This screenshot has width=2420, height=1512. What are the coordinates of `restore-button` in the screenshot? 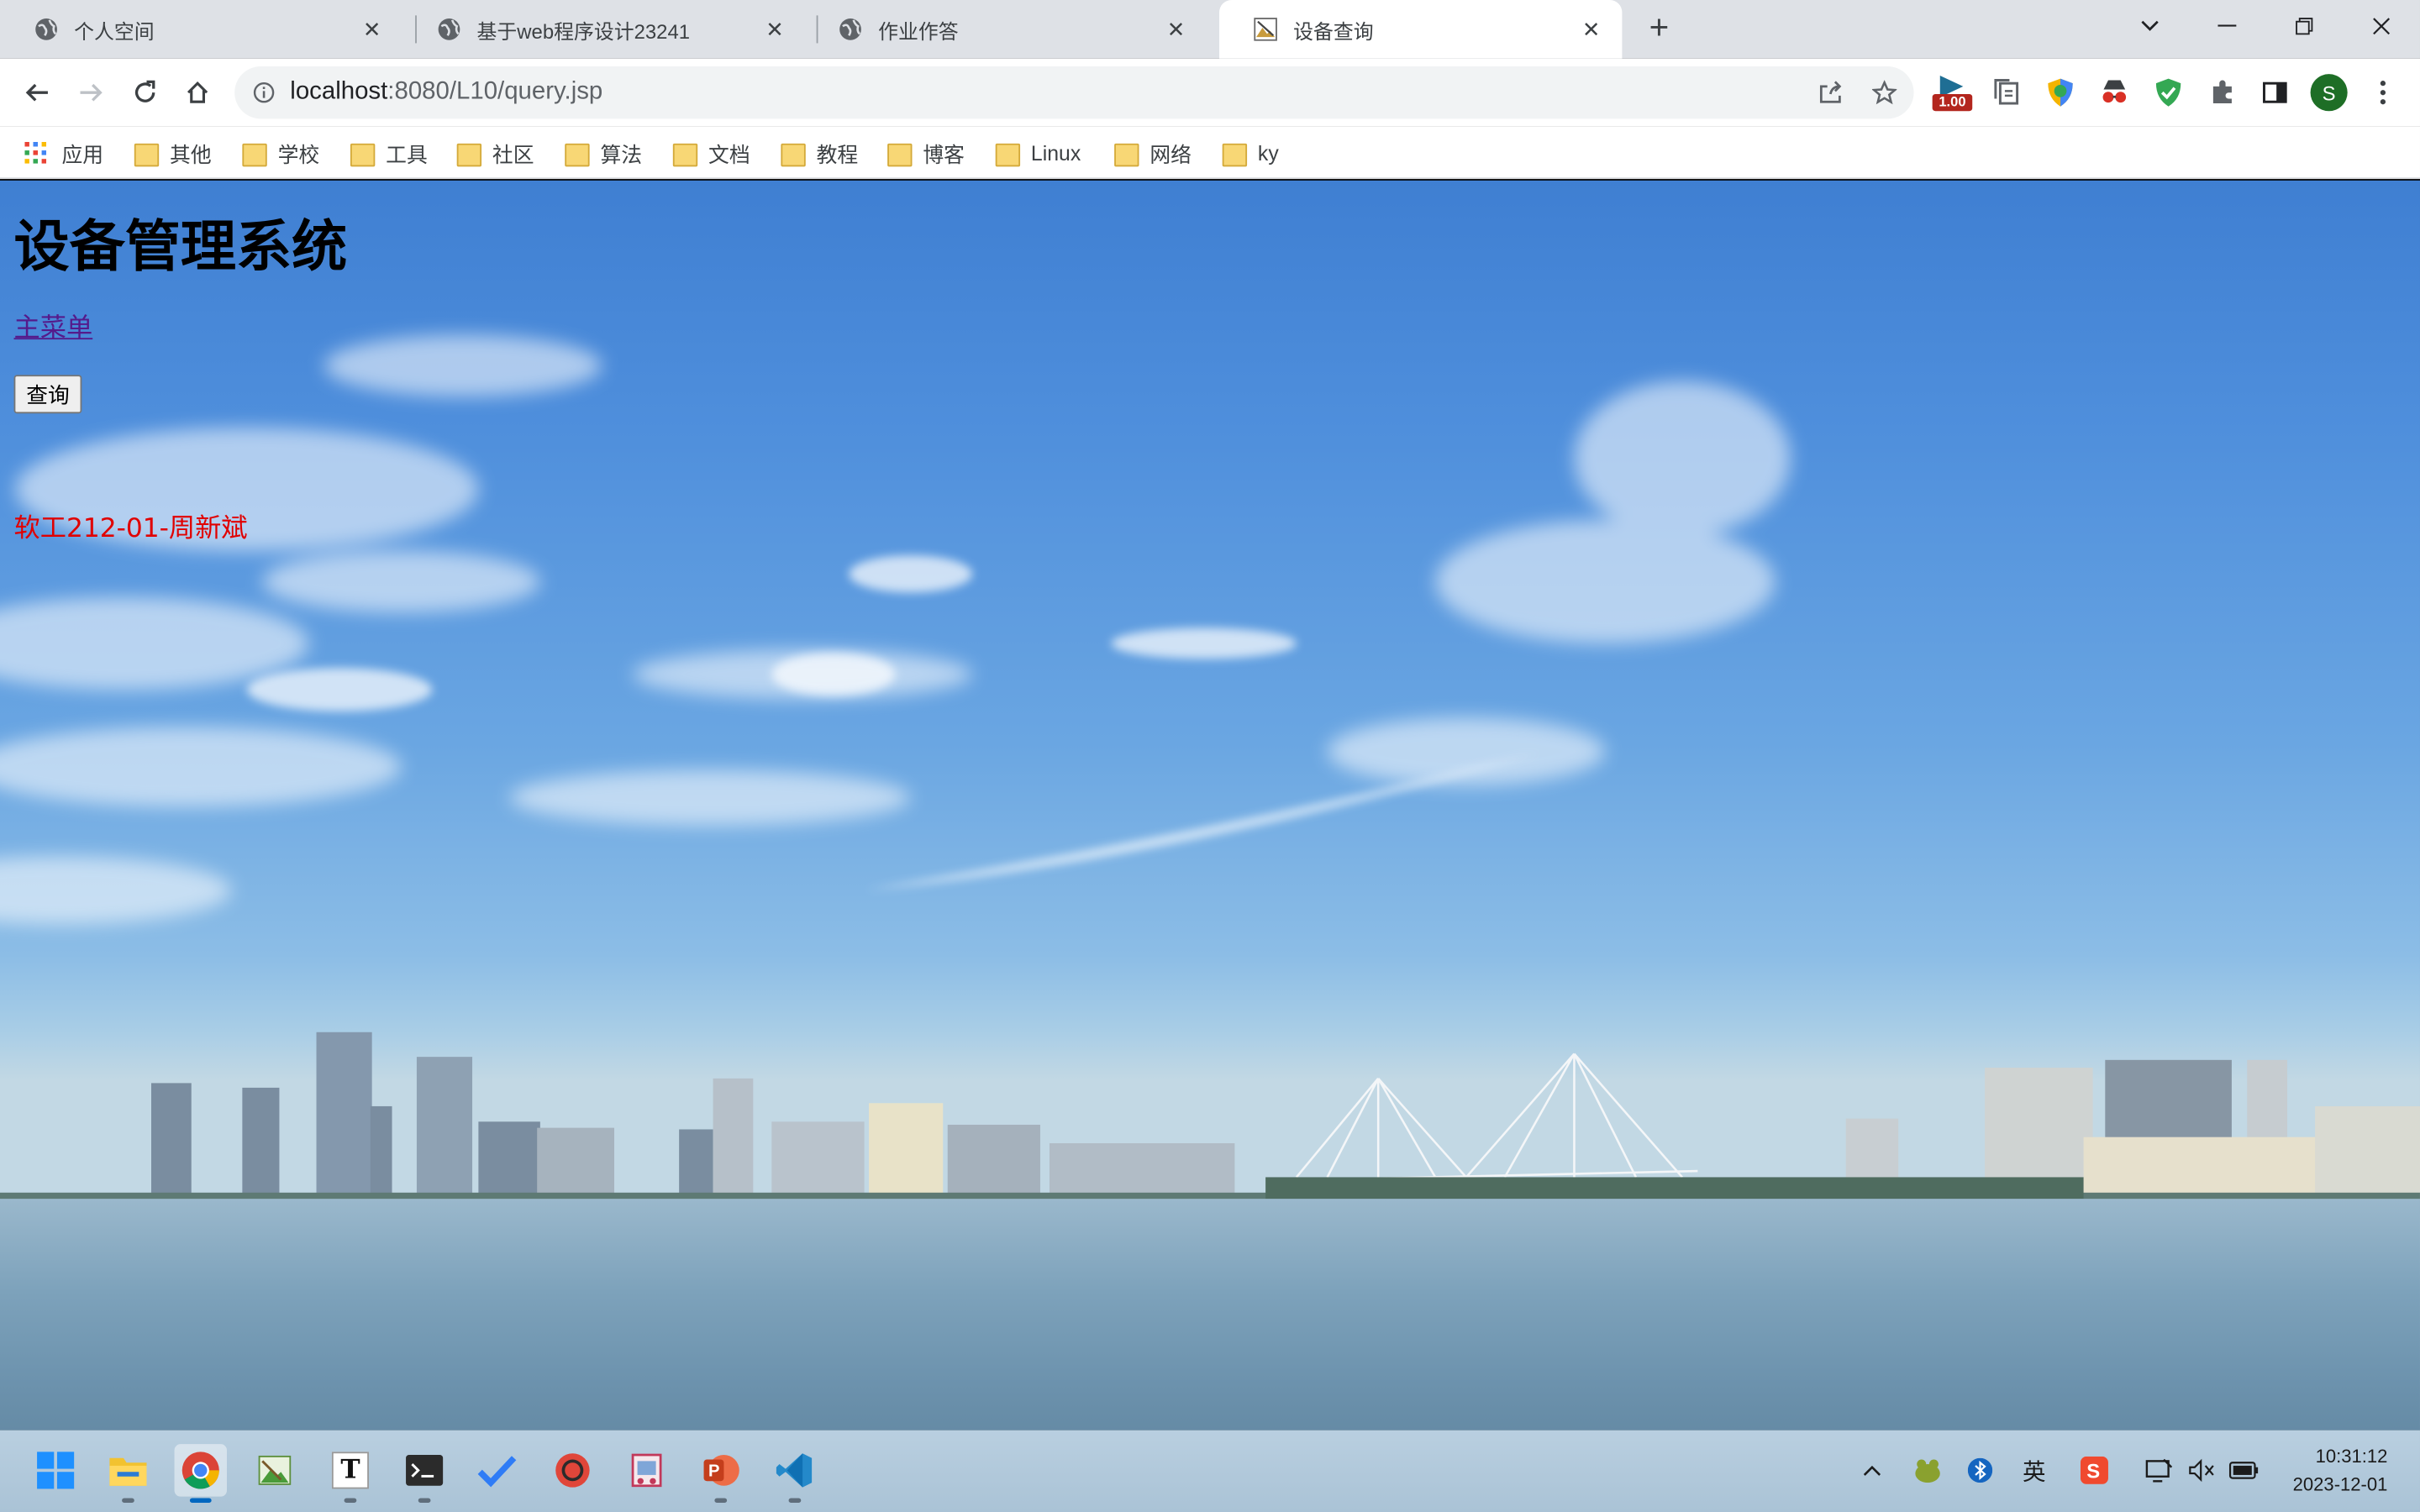 It's located at (2304, 26).